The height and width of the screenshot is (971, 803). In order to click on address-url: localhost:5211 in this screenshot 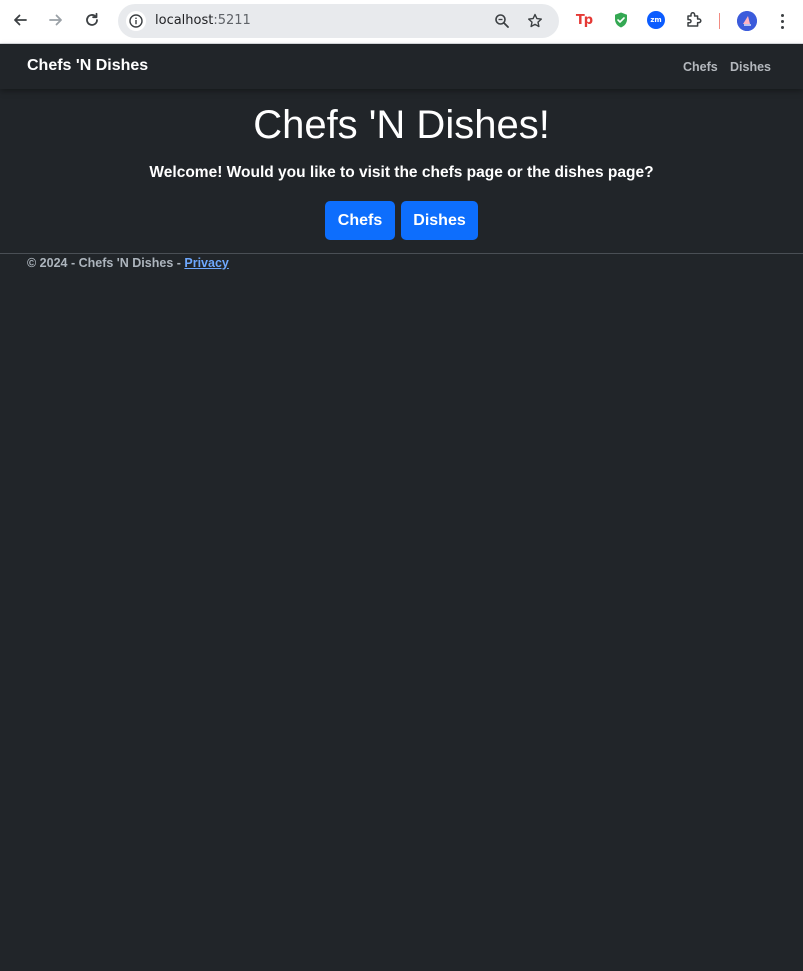, I will do `click(203, 20)`.